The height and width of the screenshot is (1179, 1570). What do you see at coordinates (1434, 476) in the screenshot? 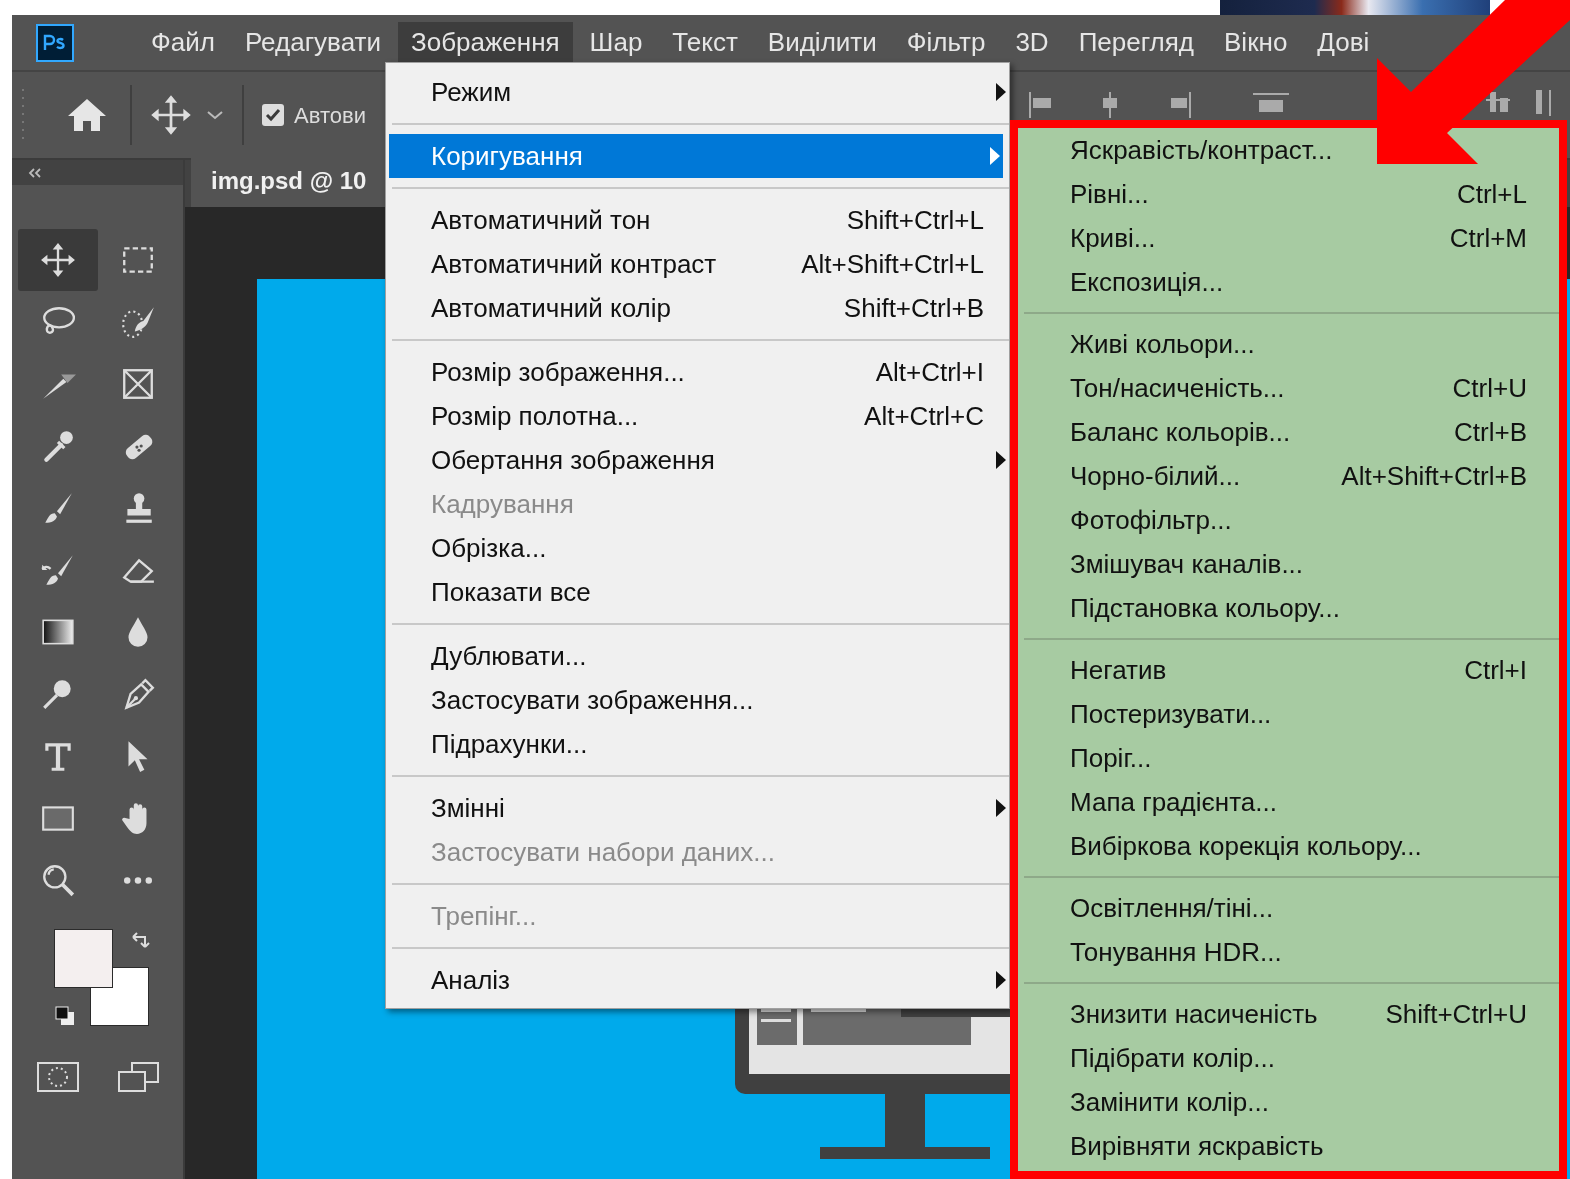
I see `keyboard-shortcut: Alt+Shift+Ctrl+B` at bounding box center [1434, 476].